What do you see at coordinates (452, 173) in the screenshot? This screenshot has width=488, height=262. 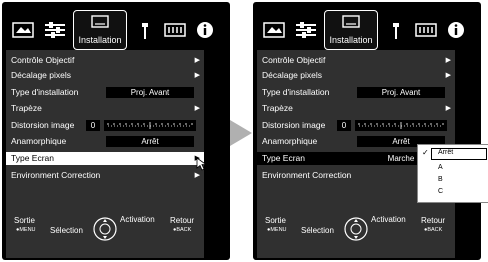 I see `type-ecran-dropdown: ✓ Arrêt A B C` at bounding box center [452, 173].